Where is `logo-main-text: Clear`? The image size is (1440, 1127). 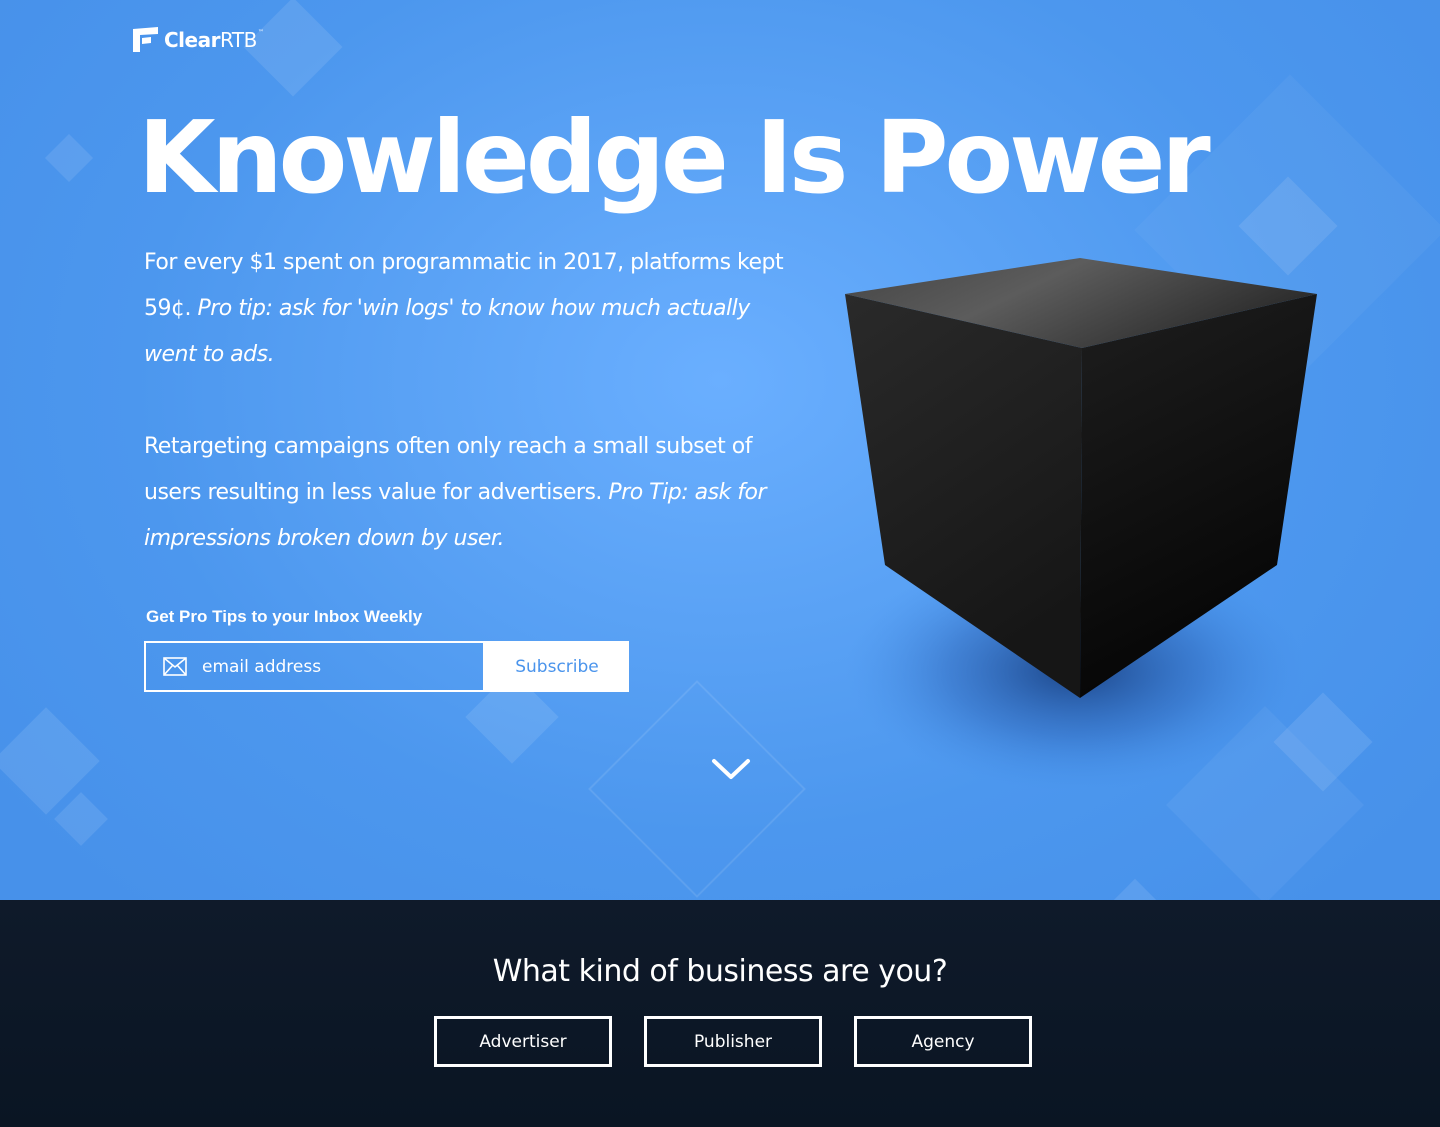 logo-main-text: Clear is located at coordinates (192, 39).